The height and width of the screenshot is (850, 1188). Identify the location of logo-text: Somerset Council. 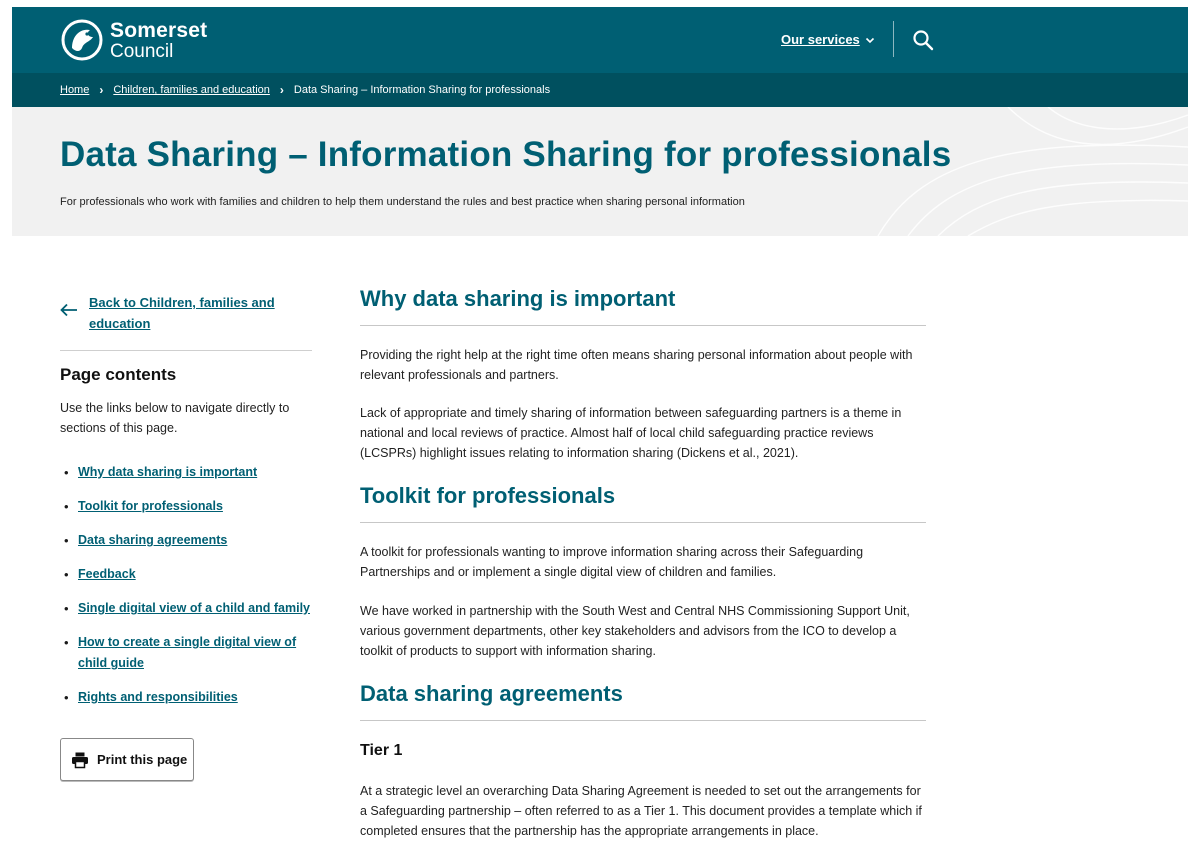
(158, 40).